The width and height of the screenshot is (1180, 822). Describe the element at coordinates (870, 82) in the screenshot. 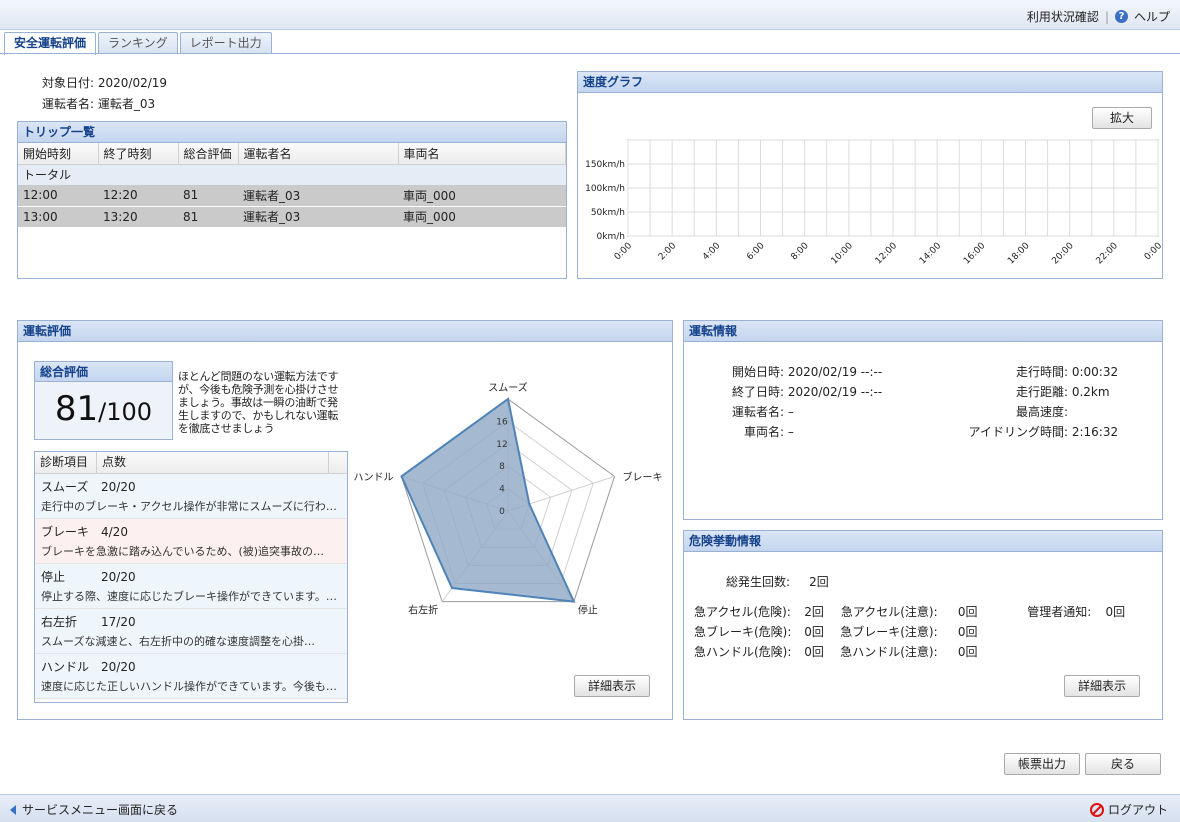

I see `speed-graph-title: 速度グラフ` at that location.